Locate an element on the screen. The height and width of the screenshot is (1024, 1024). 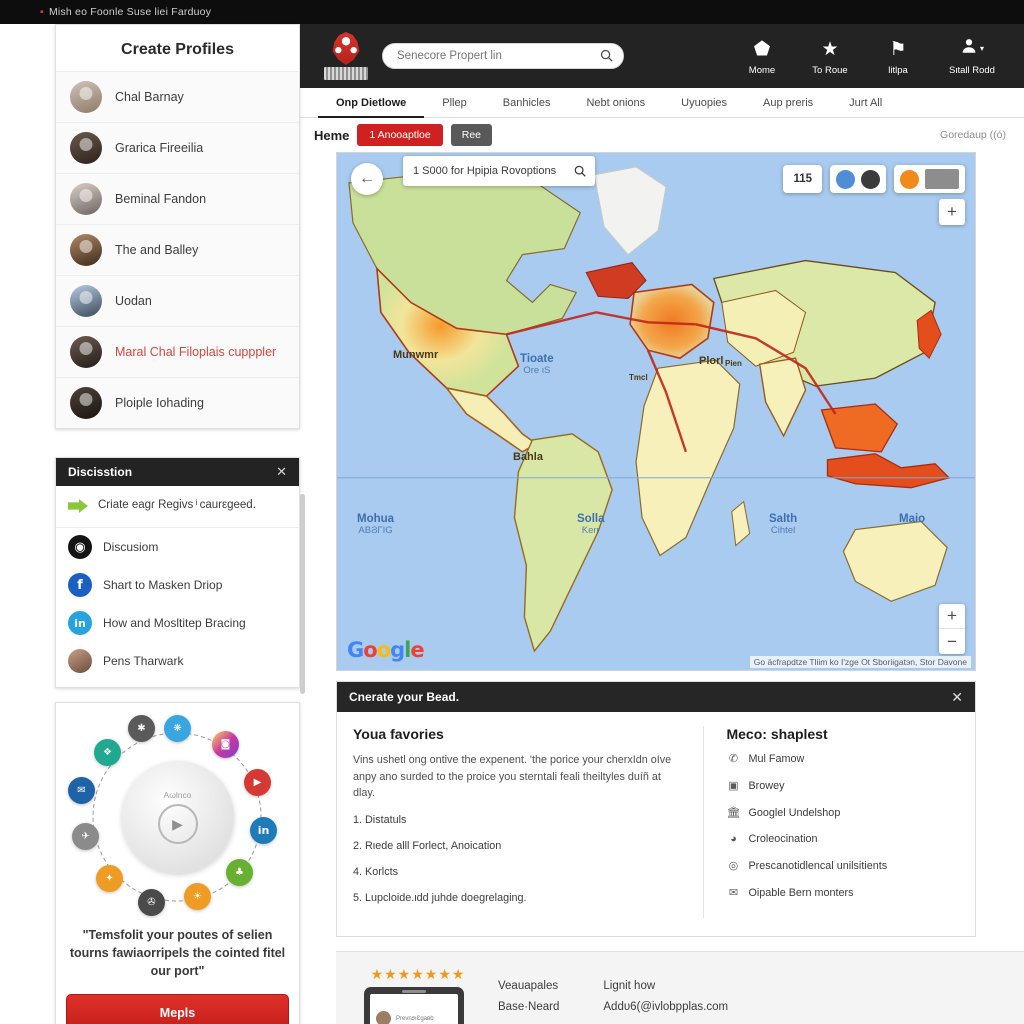
list-item: ◎ Prescanotidlencal unilsitients is located at coordinates (842, 866).